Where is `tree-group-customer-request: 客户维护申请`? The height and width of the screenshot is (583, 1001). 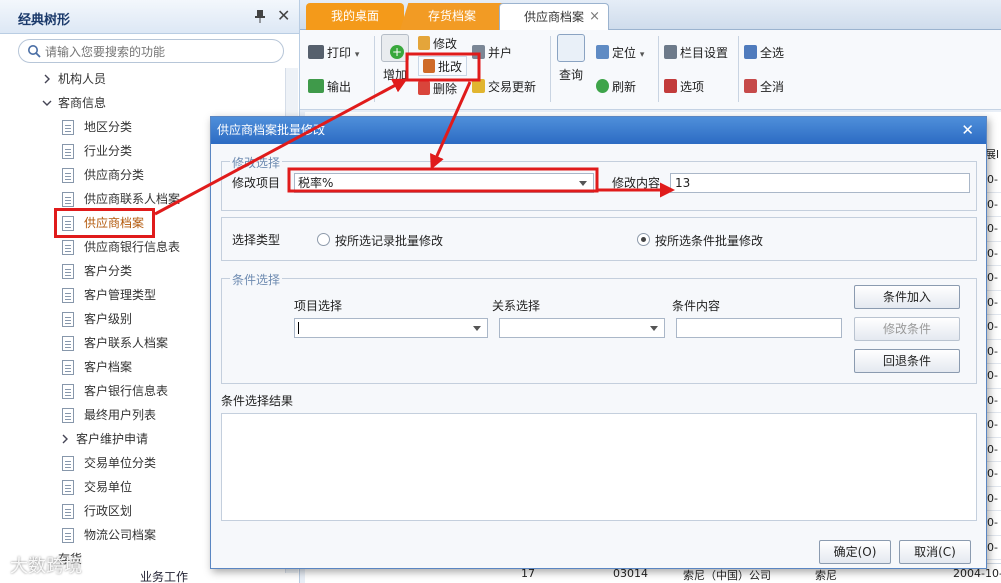
tree-group-customer-request: 客户维护申请 is located at coordinates (104, 439).